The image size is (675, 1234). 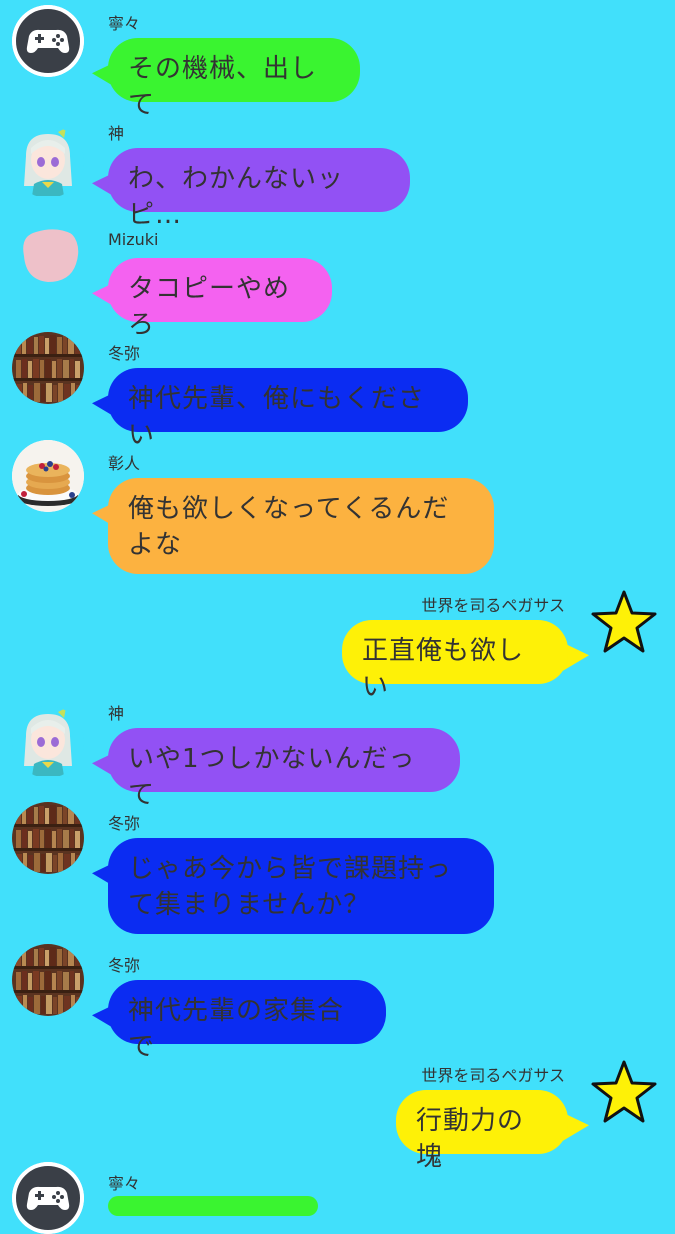 I want to click on message-text: 行動力の塊, so click(x=470, y=1139).